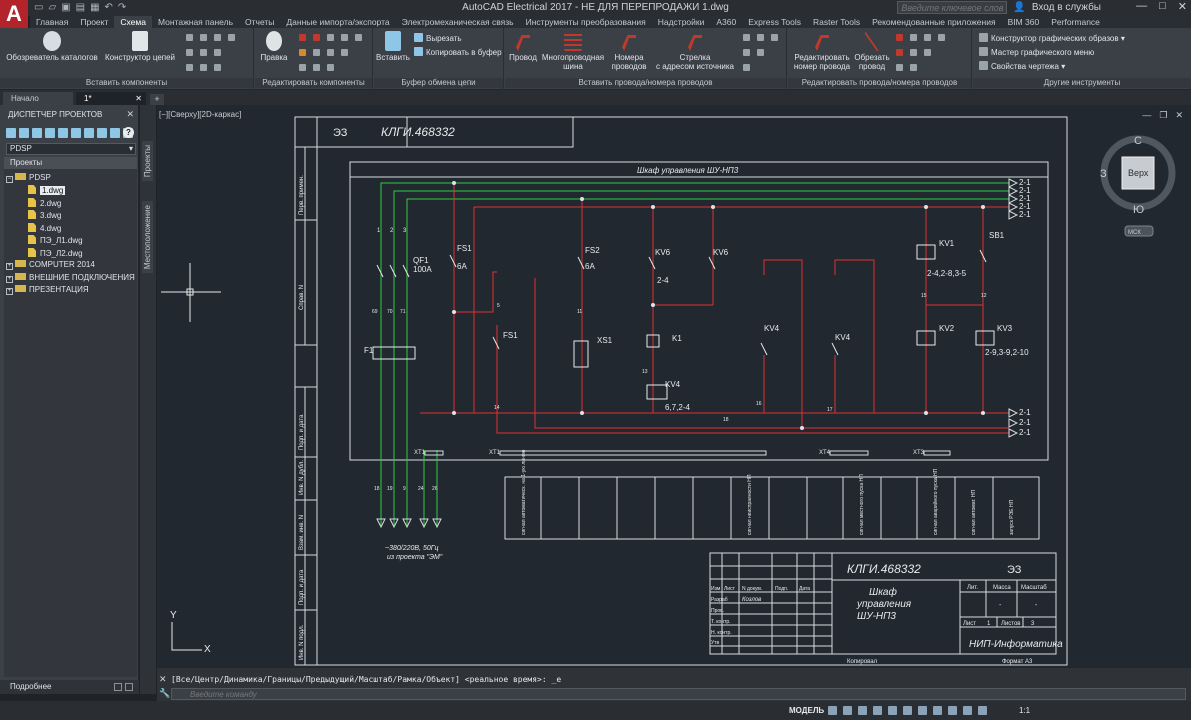 This screenshot has width=1191, height=720. What do you see at coordinates (76, 133) in the screenshot?
I see `drawing-list-icon` at bounding box center [76, 133].